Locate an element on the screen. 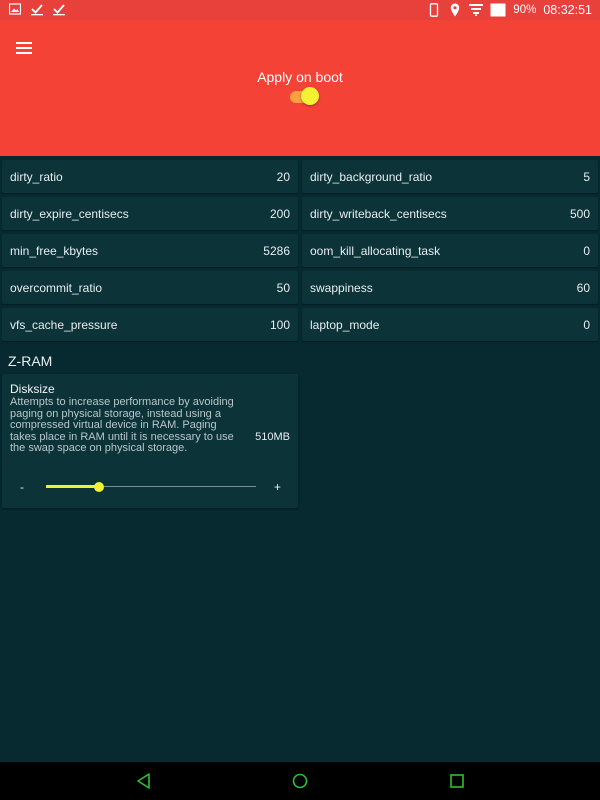  setting-label: oom_kill_allocating_task is located at coordinates (375, 250).